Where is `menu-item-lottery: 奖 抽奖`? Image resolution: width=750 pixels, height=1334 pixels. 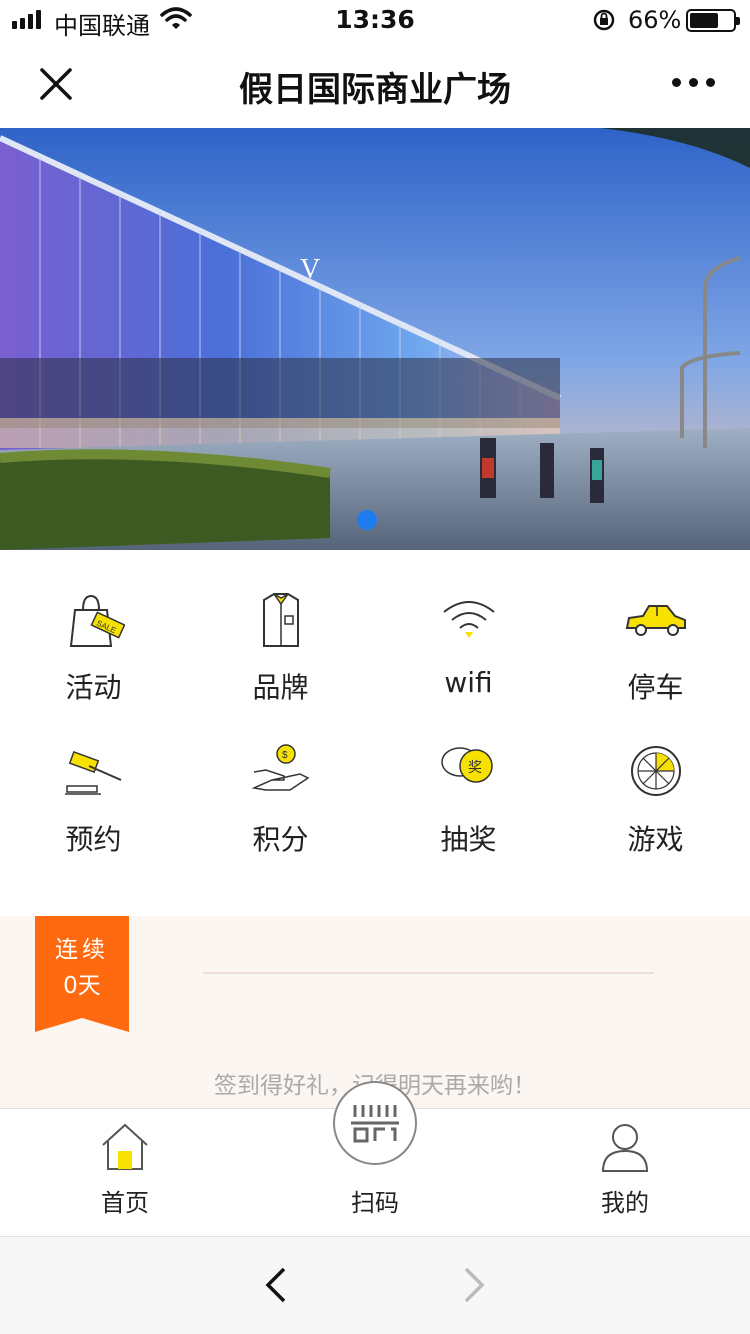 menu-item-lottery: 奖 抽奖 is located at coordinates (468, 787).